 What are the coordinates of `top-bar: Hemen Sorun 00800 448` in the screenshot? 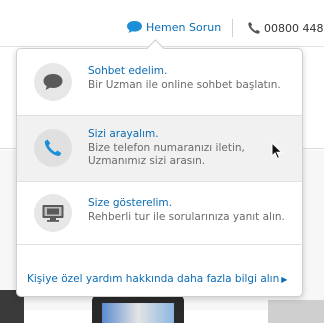 It's located at (162, 23).